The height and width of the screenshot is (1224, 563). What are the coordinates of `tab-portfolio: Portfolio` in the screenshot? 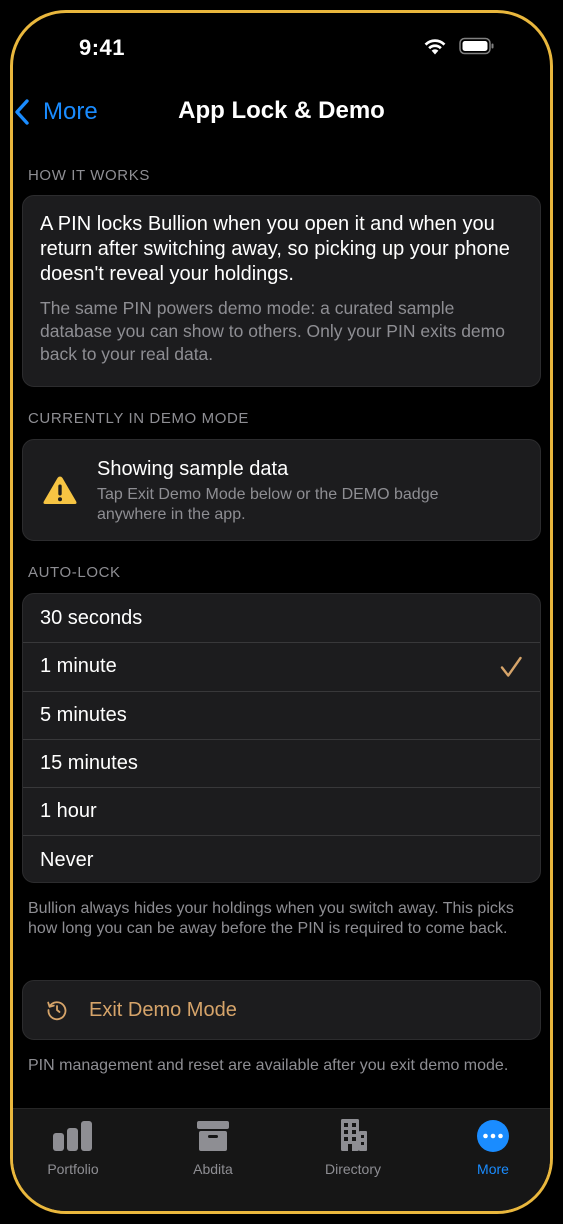 It's located at (78, 1149).